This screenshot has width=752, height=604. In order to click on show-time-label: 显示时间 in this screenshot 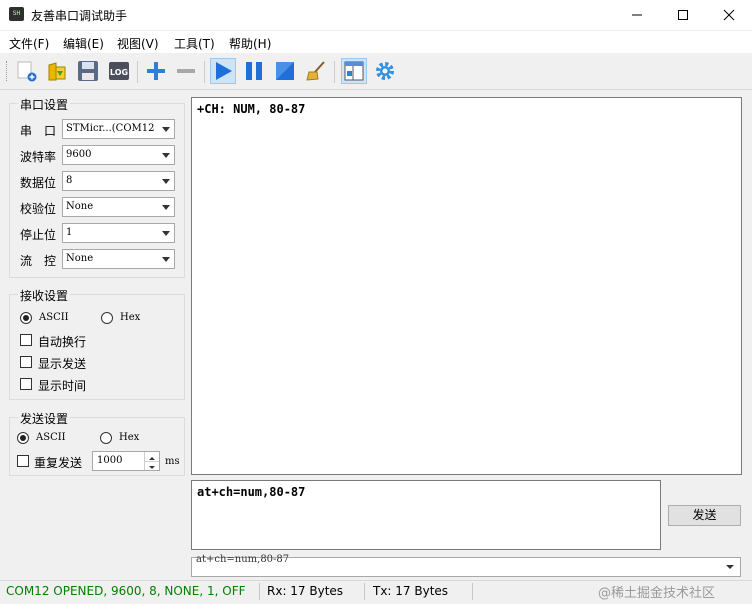, I will do `click(62, 386)`.